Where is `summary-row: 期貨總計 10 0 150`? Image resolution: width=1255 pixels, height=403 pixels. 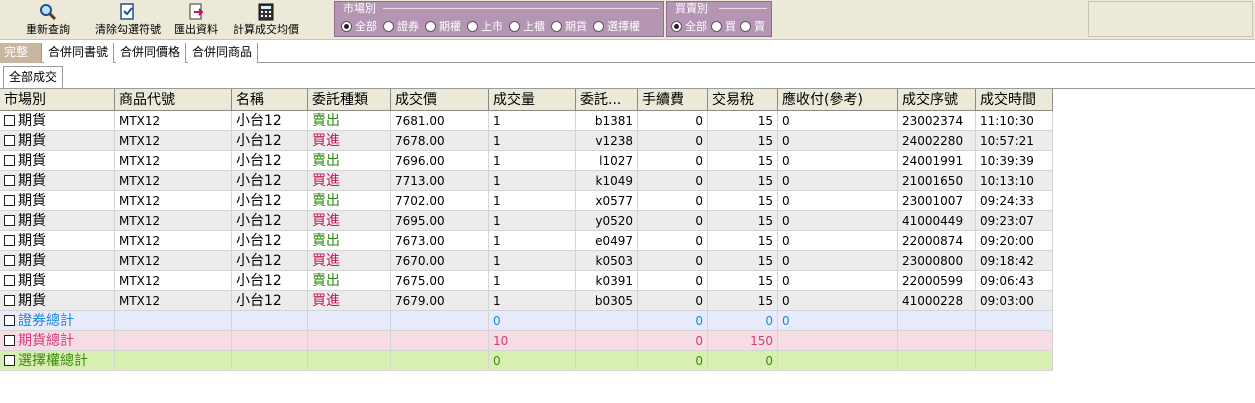
summary-row: 期貨總計 10 0 150 is located at coordinates (526, 341).